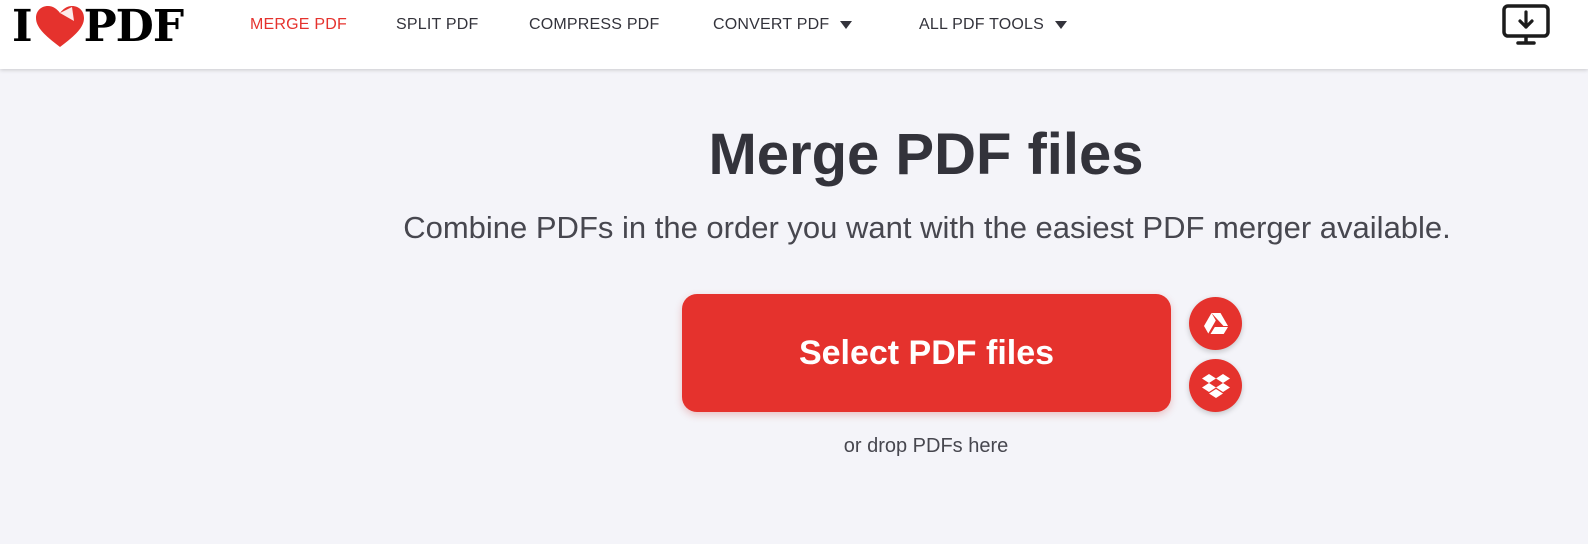  I want to click on dropbox-icon, so click(1215, 385).